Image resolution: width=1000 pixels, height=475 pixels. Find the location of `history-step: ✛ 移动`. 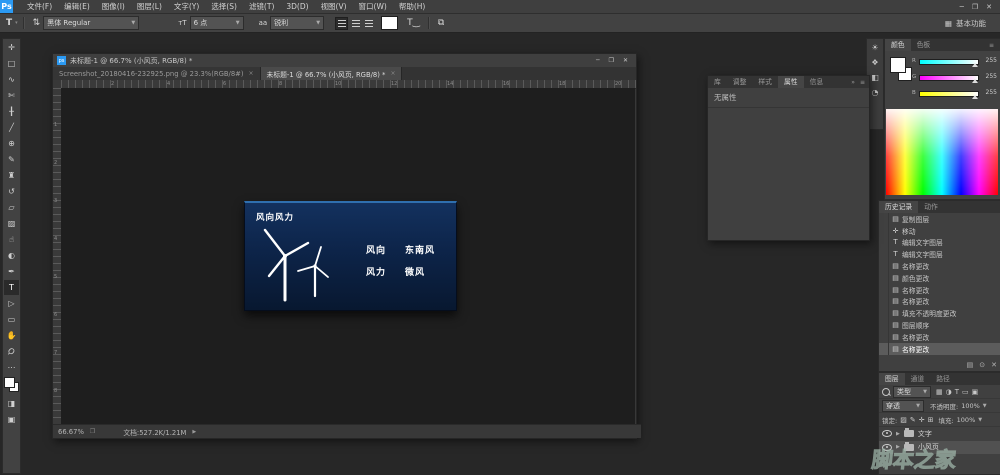

history-step: ✛ 移动 is located at coordinates (939, 230).